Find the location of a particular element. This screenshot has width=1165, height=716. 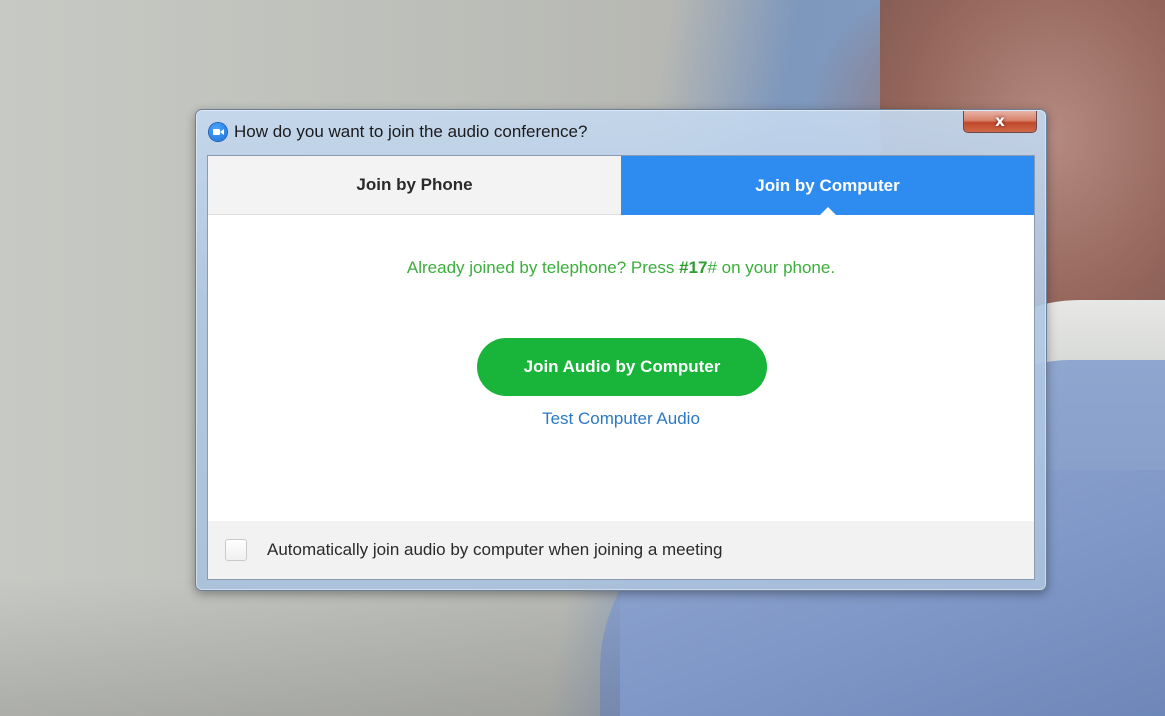

close-button: x is located at coordinates (1000, 122).